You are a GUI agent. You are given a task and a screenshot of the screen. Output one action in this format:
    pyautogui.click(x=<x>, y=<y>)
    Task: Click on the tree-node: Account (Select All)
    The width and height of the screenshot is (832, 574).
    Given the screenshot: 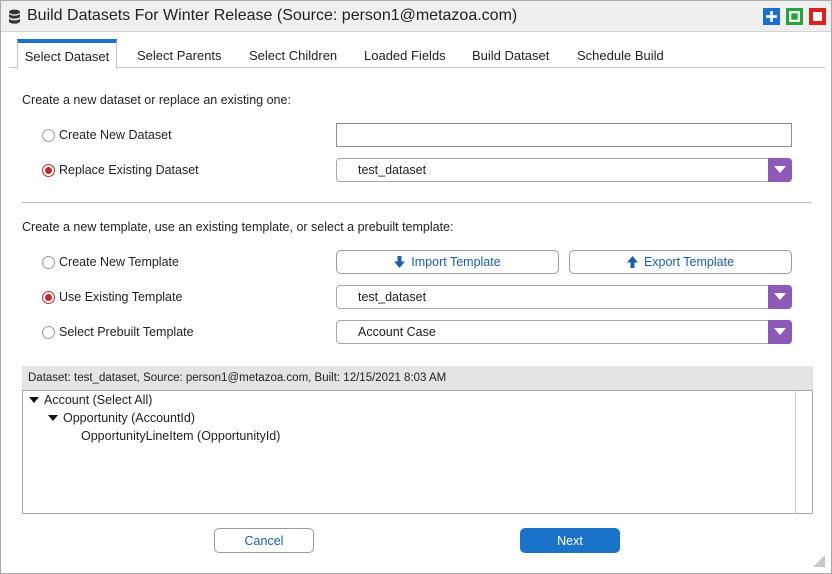 What is the action you would take?
    pyautogui.click(x=90, y=400)
    